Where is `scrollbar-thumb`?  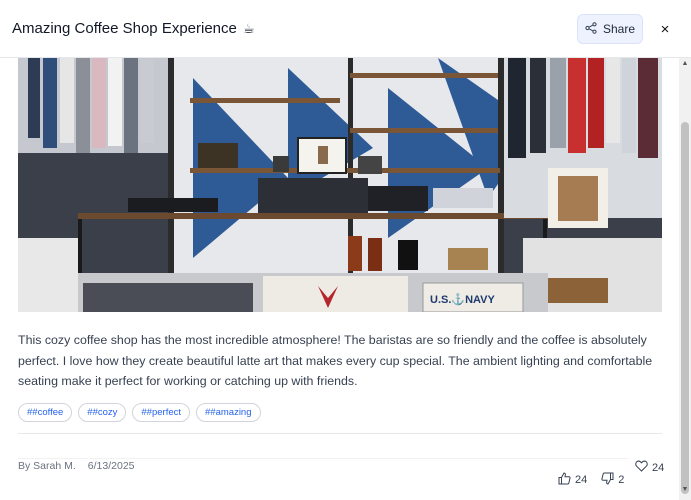
scrollbar-thumb is located at coordinates (685, 308).